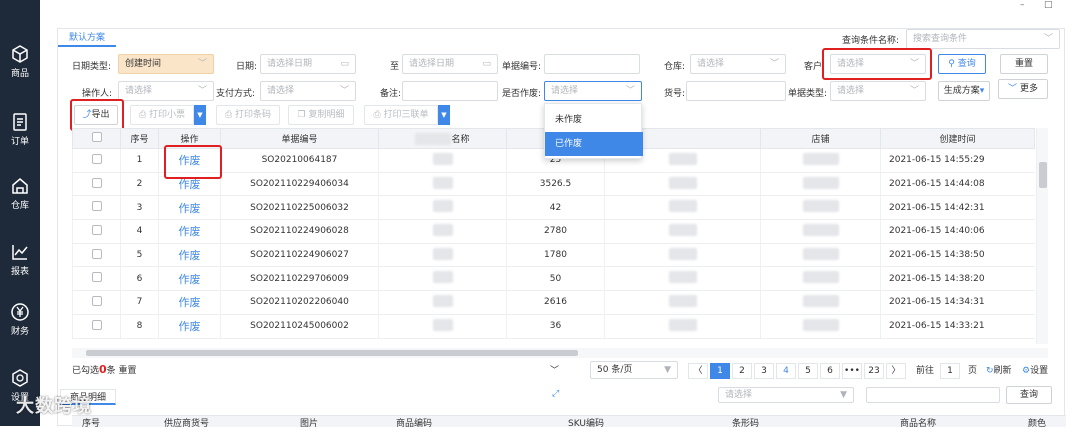  Describe the element at coordinates (20, 137) in the screenshot. I see `nav-item-orders: 订单` at that location.